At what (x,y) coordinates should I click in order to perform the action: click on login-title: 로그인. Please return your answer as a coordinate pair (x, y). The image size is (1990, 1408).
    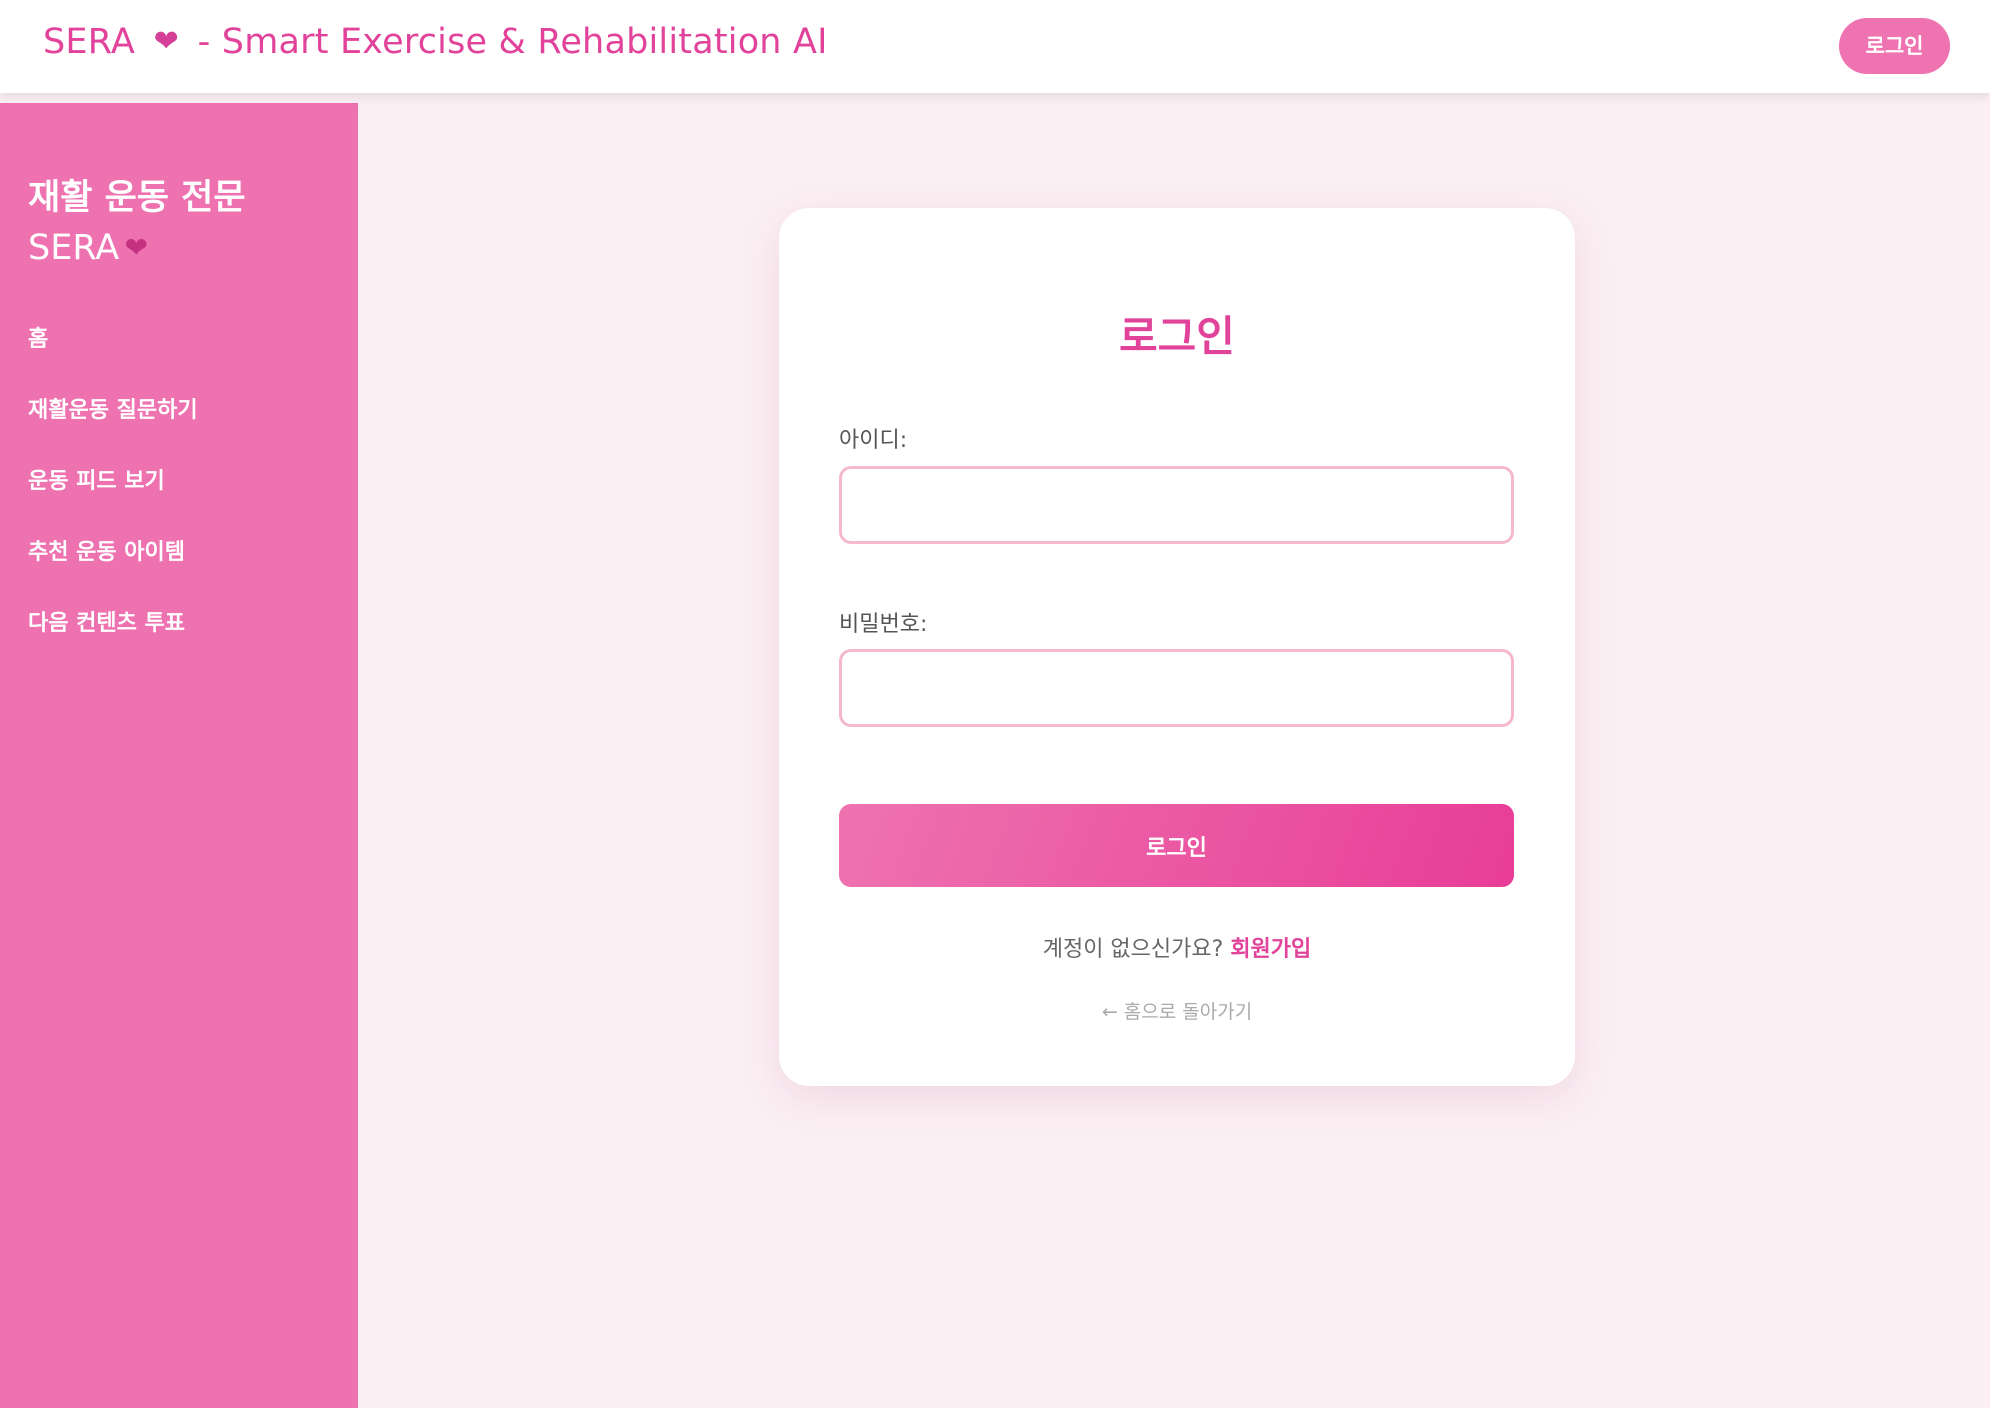
    Looking at the image, I should click on (1177, 336).